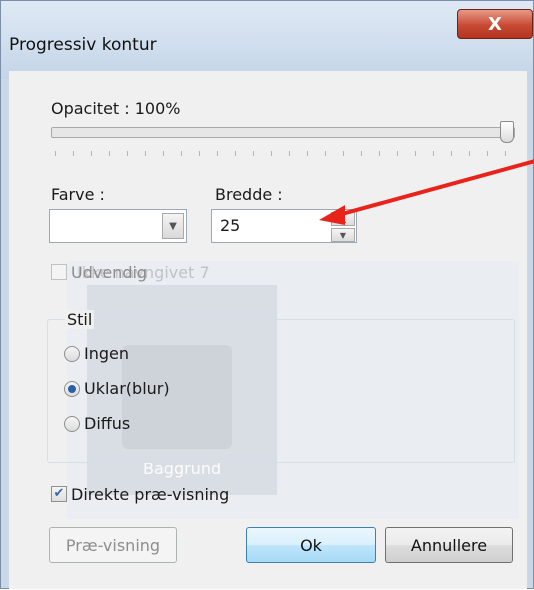  I want to click on arrow-head-icon, so click(332, 215).